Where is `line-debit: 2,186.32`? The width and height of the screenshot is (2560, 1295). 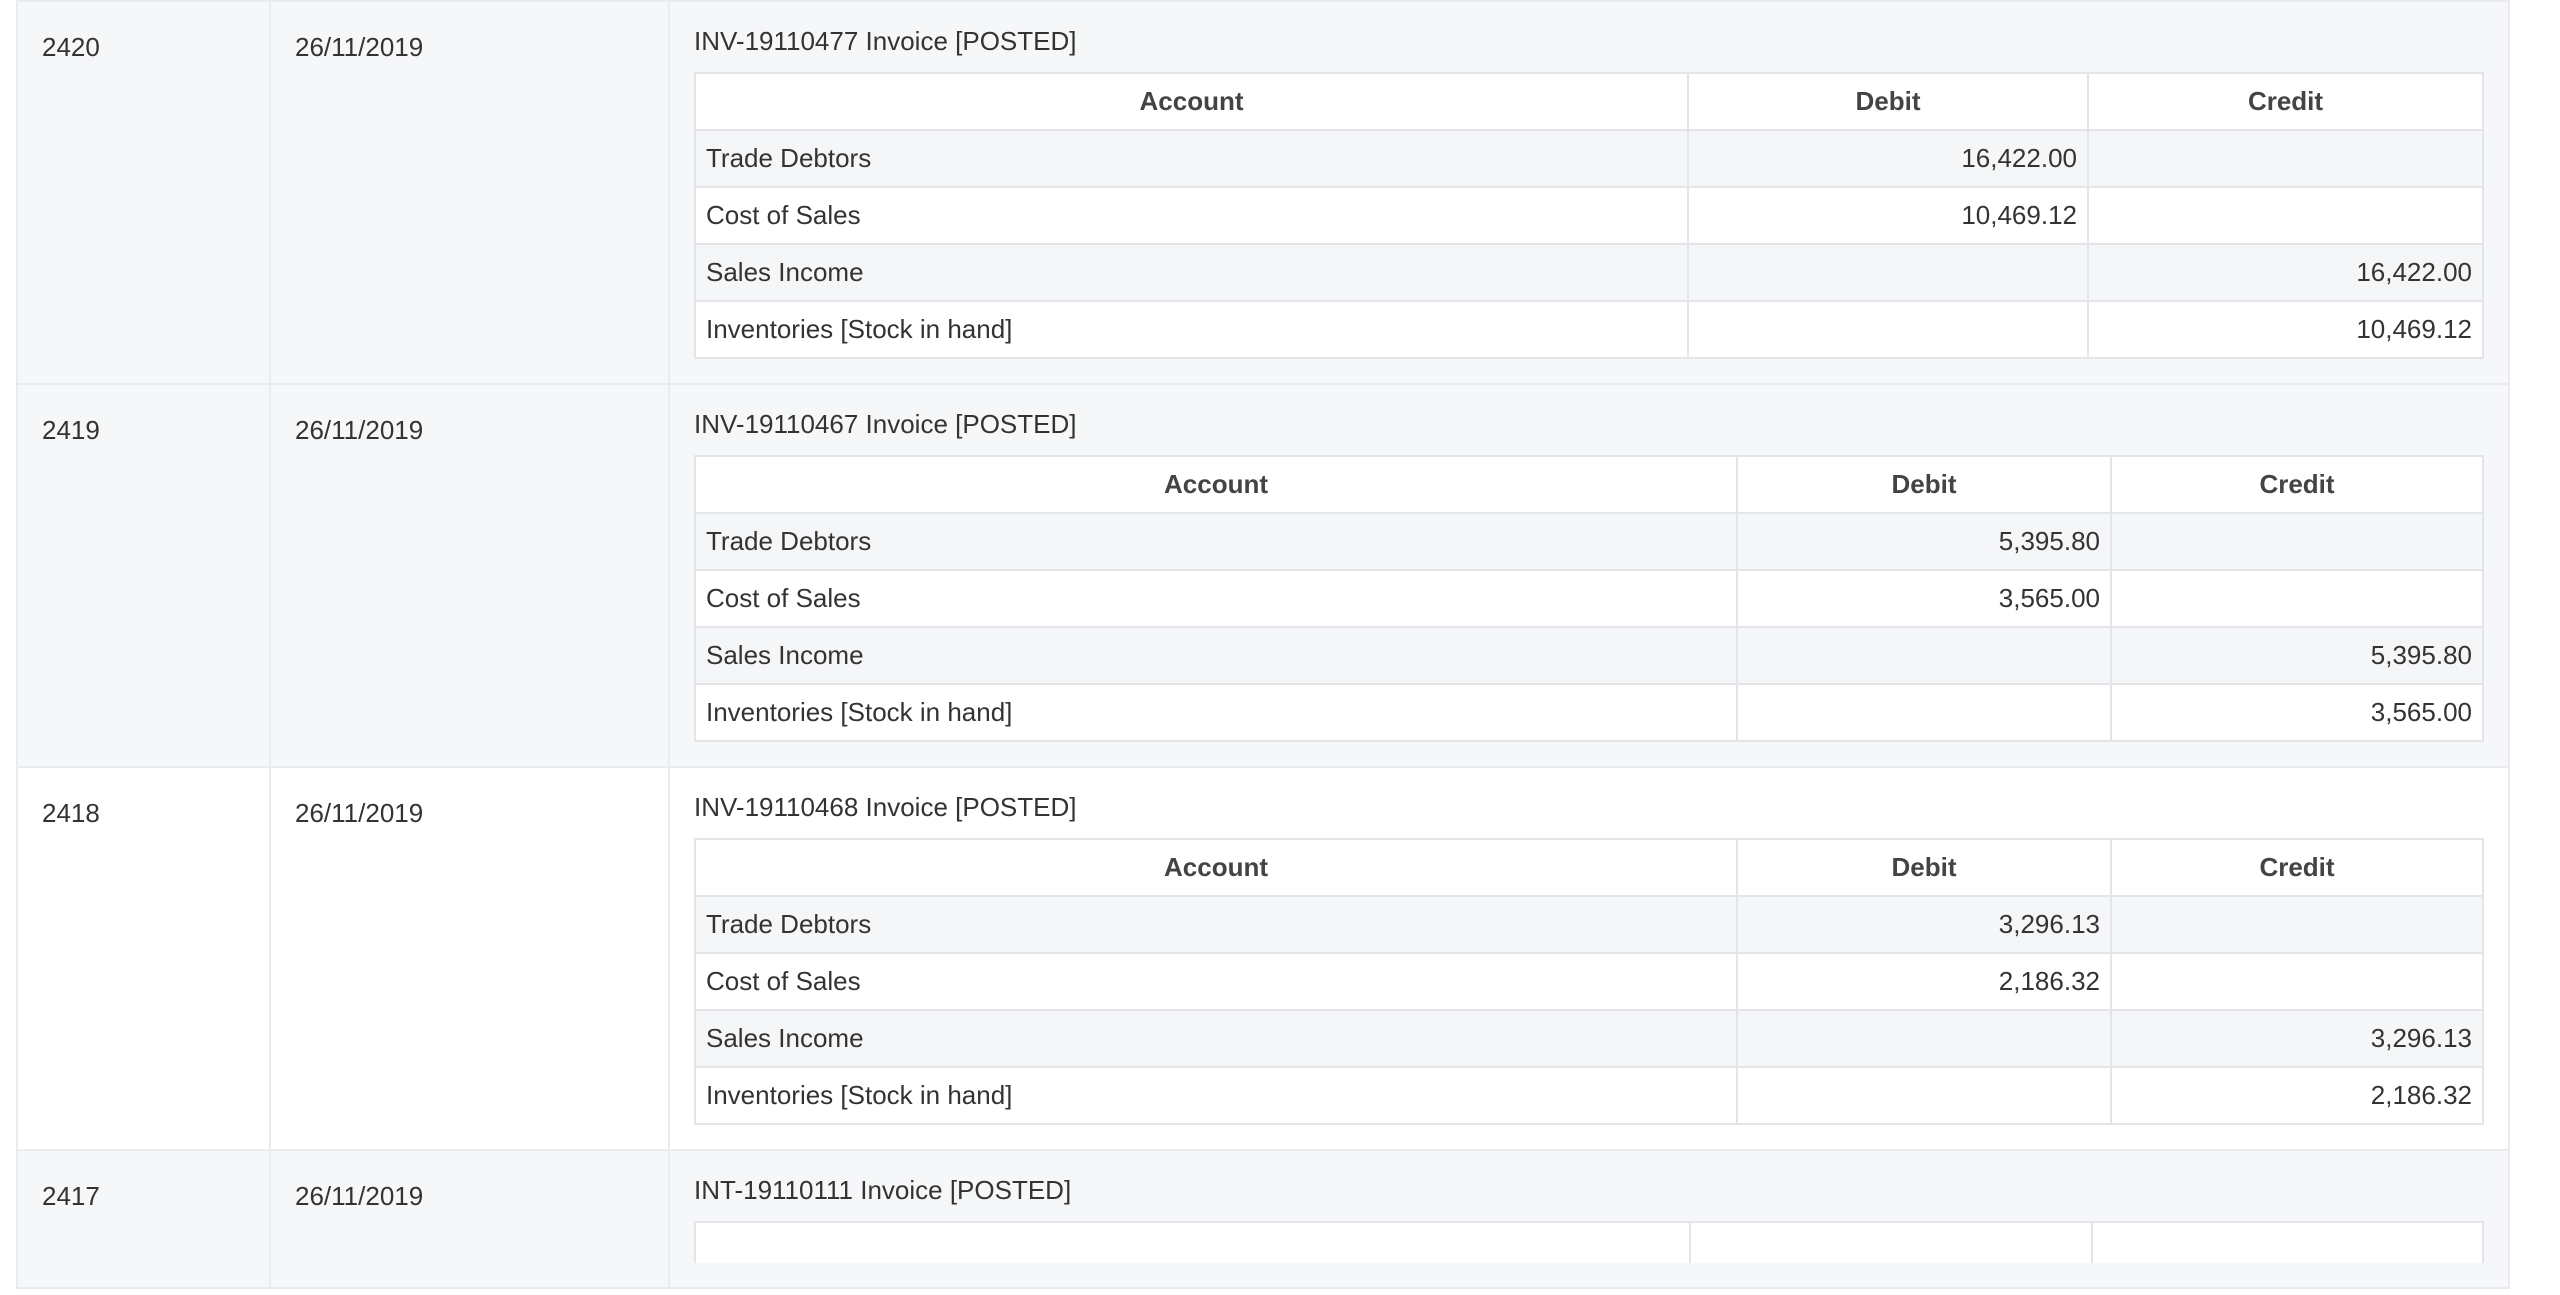 line-debit: 2,186.32 is located at coordinates (1924, 981).